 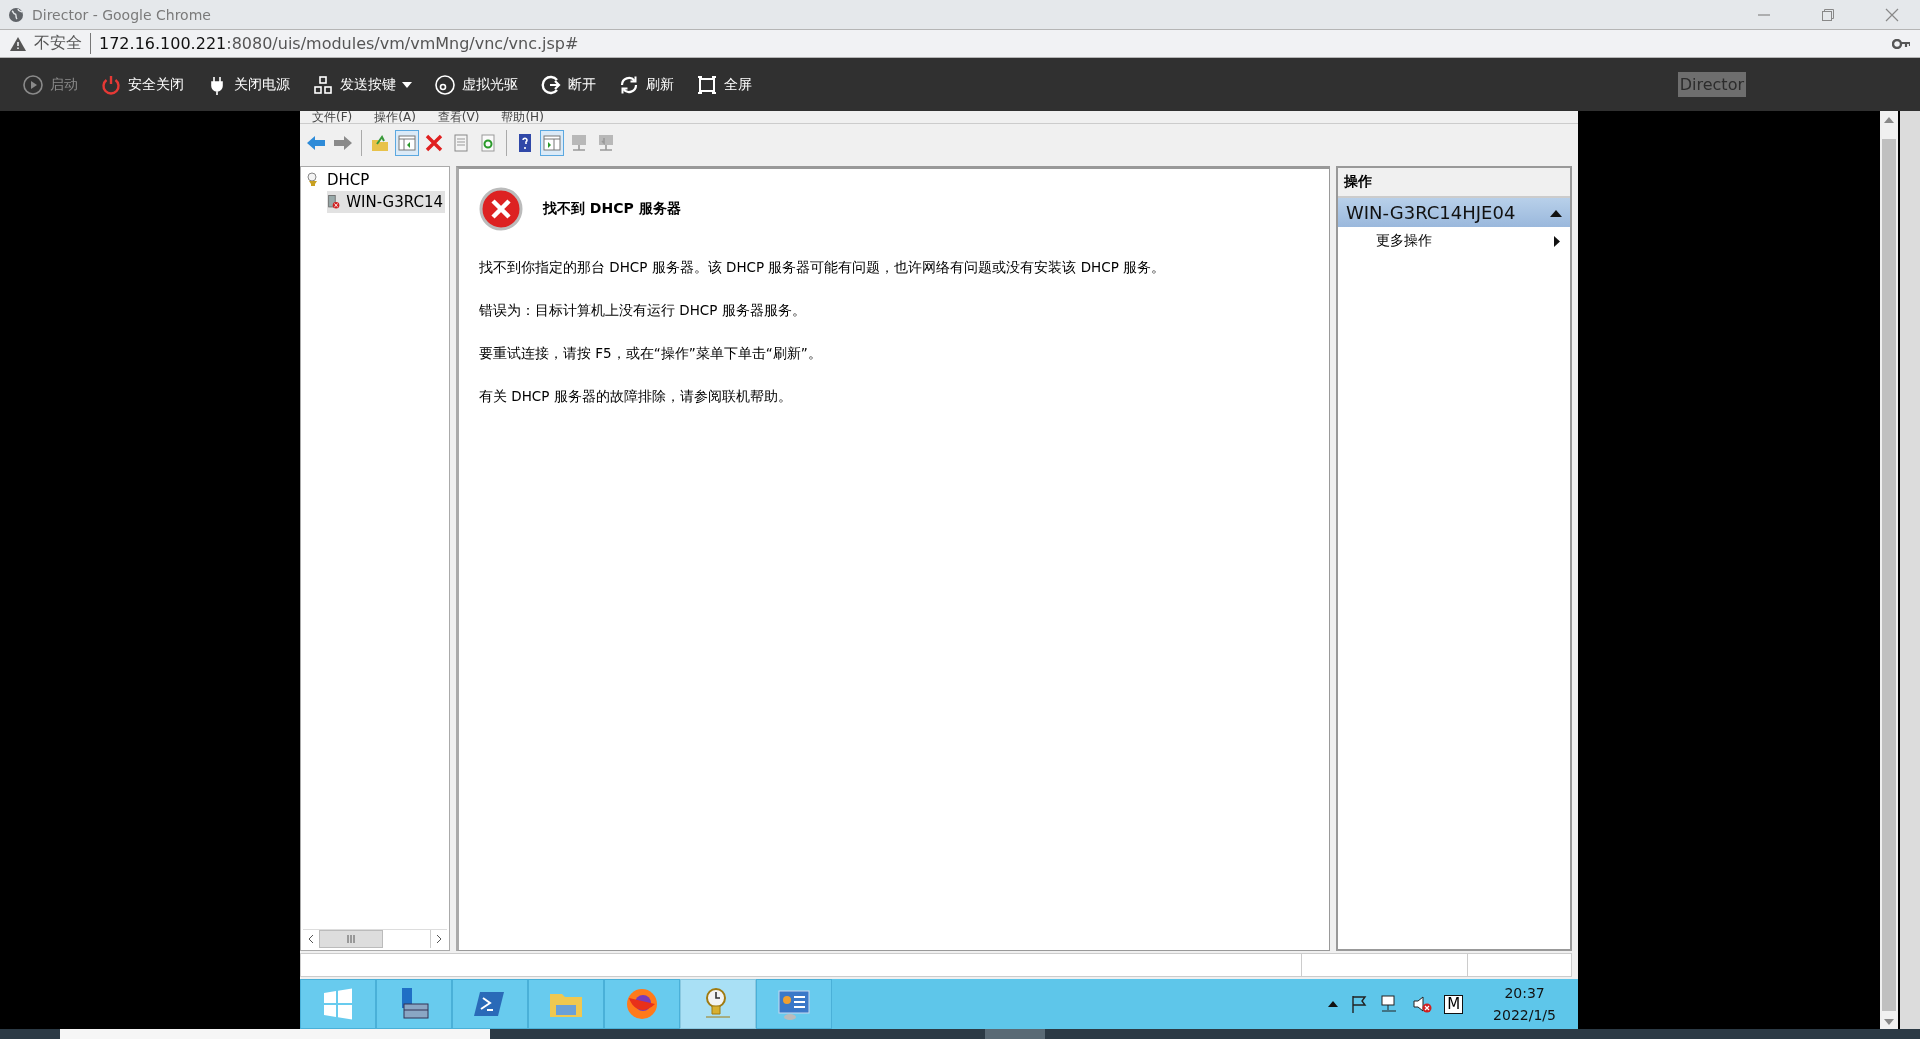 What do you see at coordinates (1454, 1004) in the screenshot?
I see `input-method-indicator: M` at bounding box center [1454, 1004].